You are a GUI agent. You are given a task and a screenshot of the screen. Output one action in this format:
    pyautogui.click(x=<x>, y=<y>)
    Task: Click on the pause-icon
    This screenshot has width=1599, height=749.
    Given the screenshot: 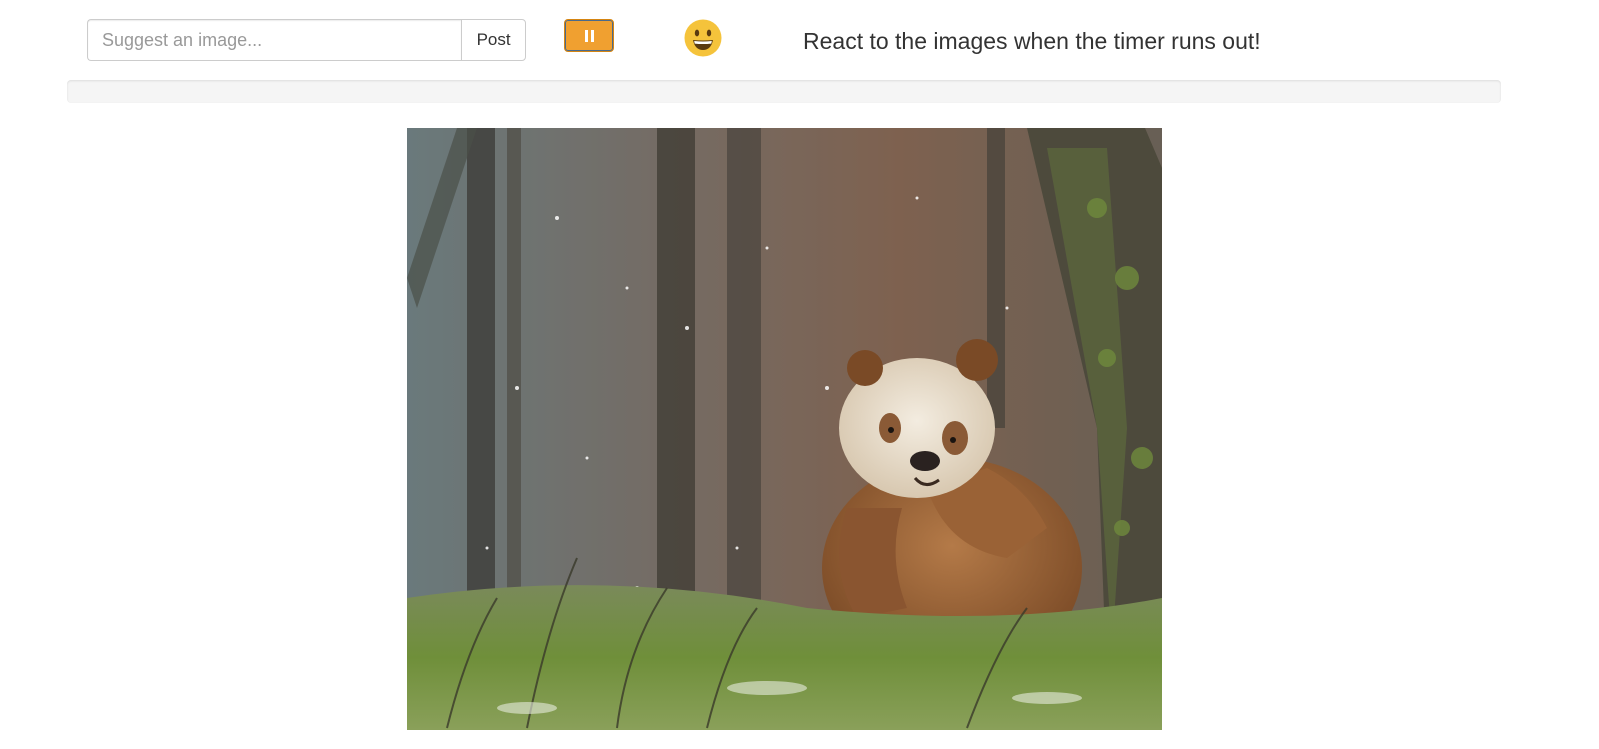 What is the action you would take?
    pyautogui.click(x=589, y=35)
    